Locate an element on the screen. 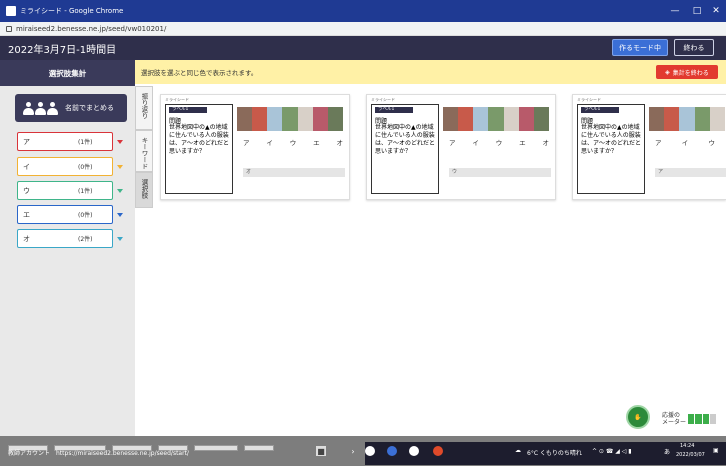 This screenshot has width=726, height=466. bookmarks-bar is located at coordinates (158, 443).